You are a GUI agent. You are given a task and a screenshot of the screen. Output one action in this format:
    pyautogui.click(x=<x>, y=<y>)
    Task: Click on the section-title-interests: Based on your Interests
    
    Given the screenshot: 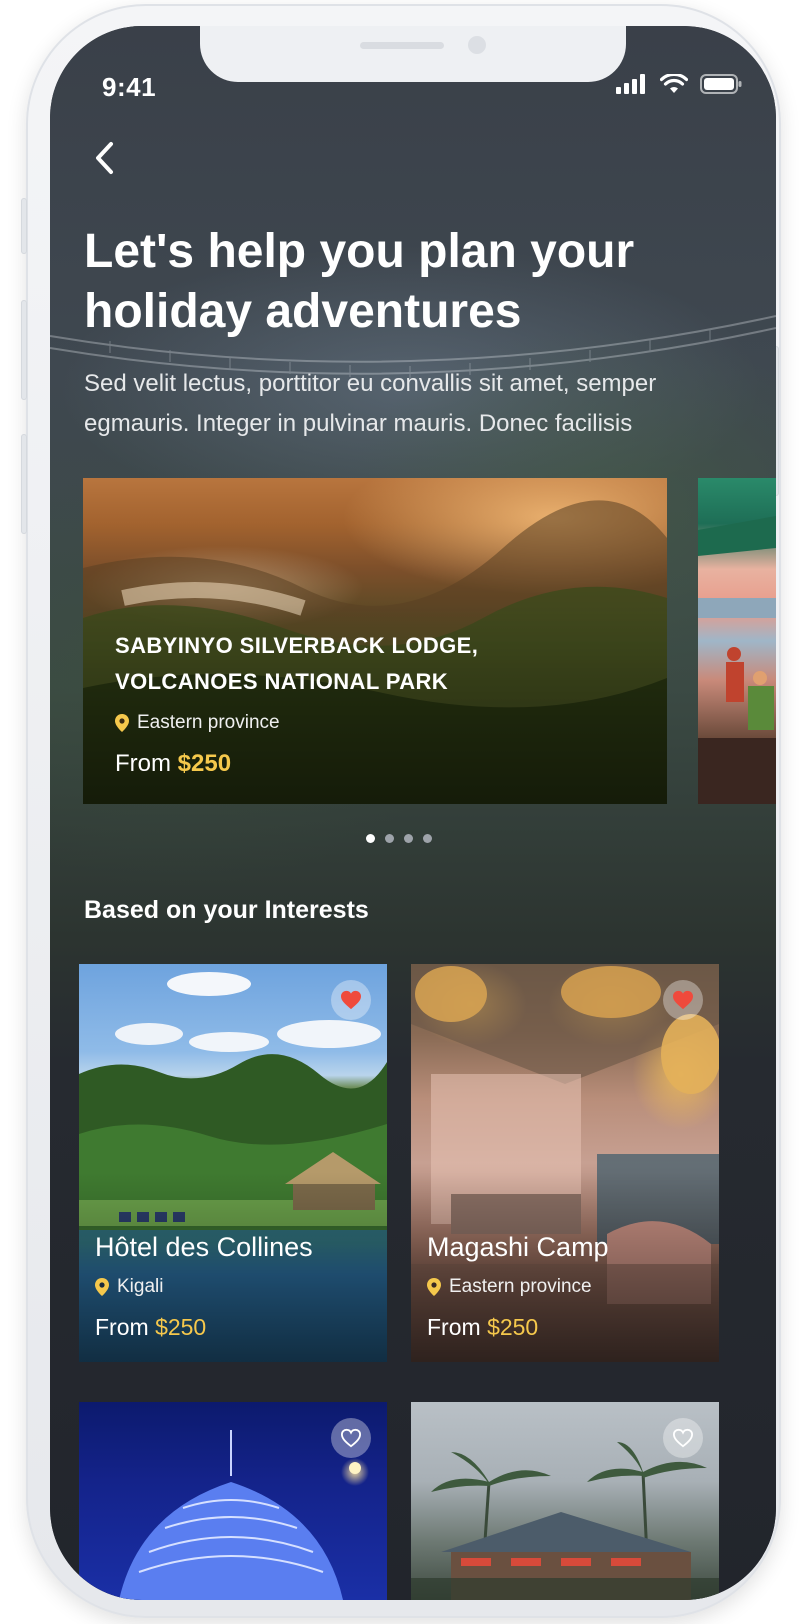 What is the action you would take?
    pyautogui.click(x=226, y=910)
    